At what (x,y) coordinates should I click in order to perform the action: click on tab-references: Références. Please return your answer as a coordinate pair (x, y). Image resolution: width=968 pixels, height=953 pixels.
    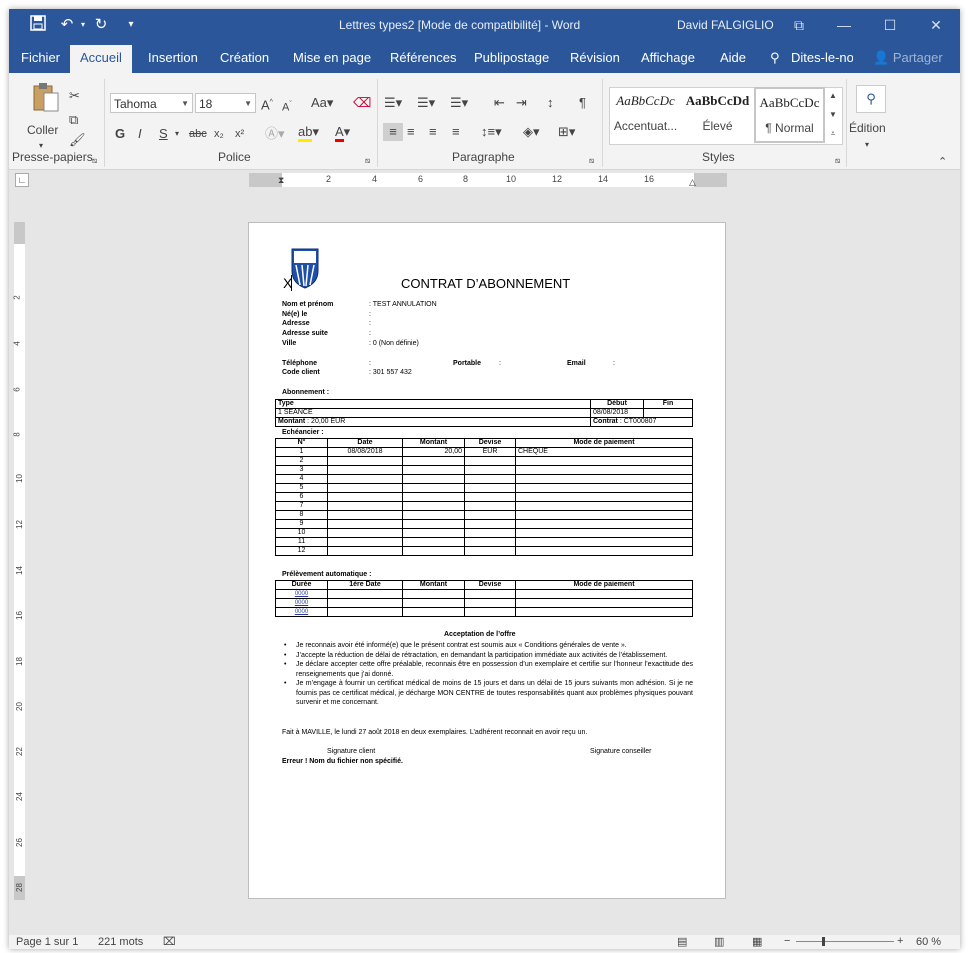
    Looking at the image, I should click on (423, 57).